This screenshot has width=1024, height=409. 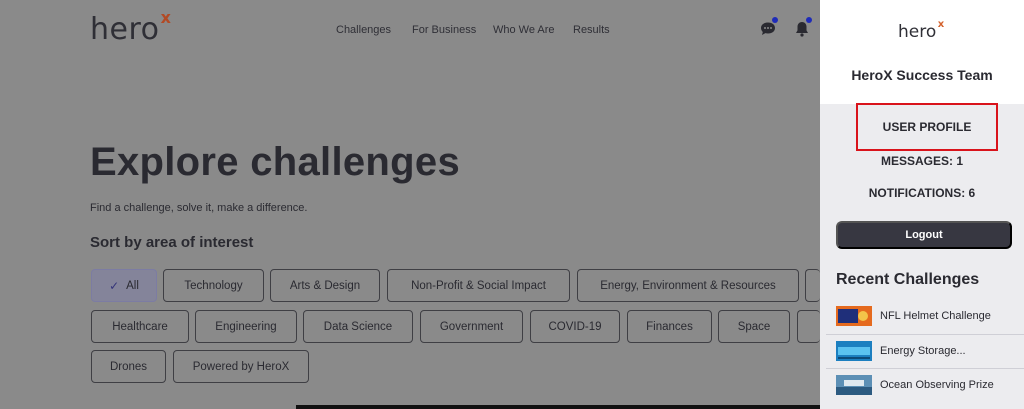 I want to click on filter-non-profit: Non-Profit & Social Impact, so click(x=478, y=285).